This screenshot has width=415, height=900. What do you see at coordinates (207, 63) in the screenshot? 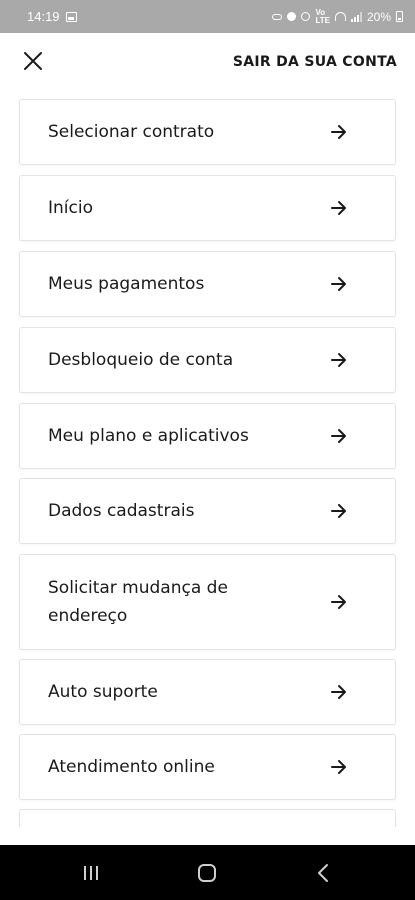
I see `menu-header: SAIR DA SUA CONTA` at bounding box center [207, 63].